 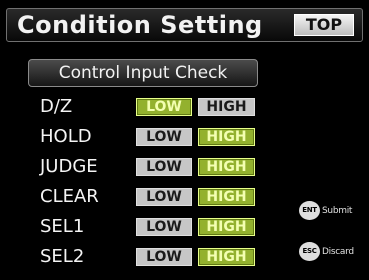 What do you see at coordinates (226, 107) in the screenshot?
I see `dz-high-option: HIGH` at bounding box center [226, 107].